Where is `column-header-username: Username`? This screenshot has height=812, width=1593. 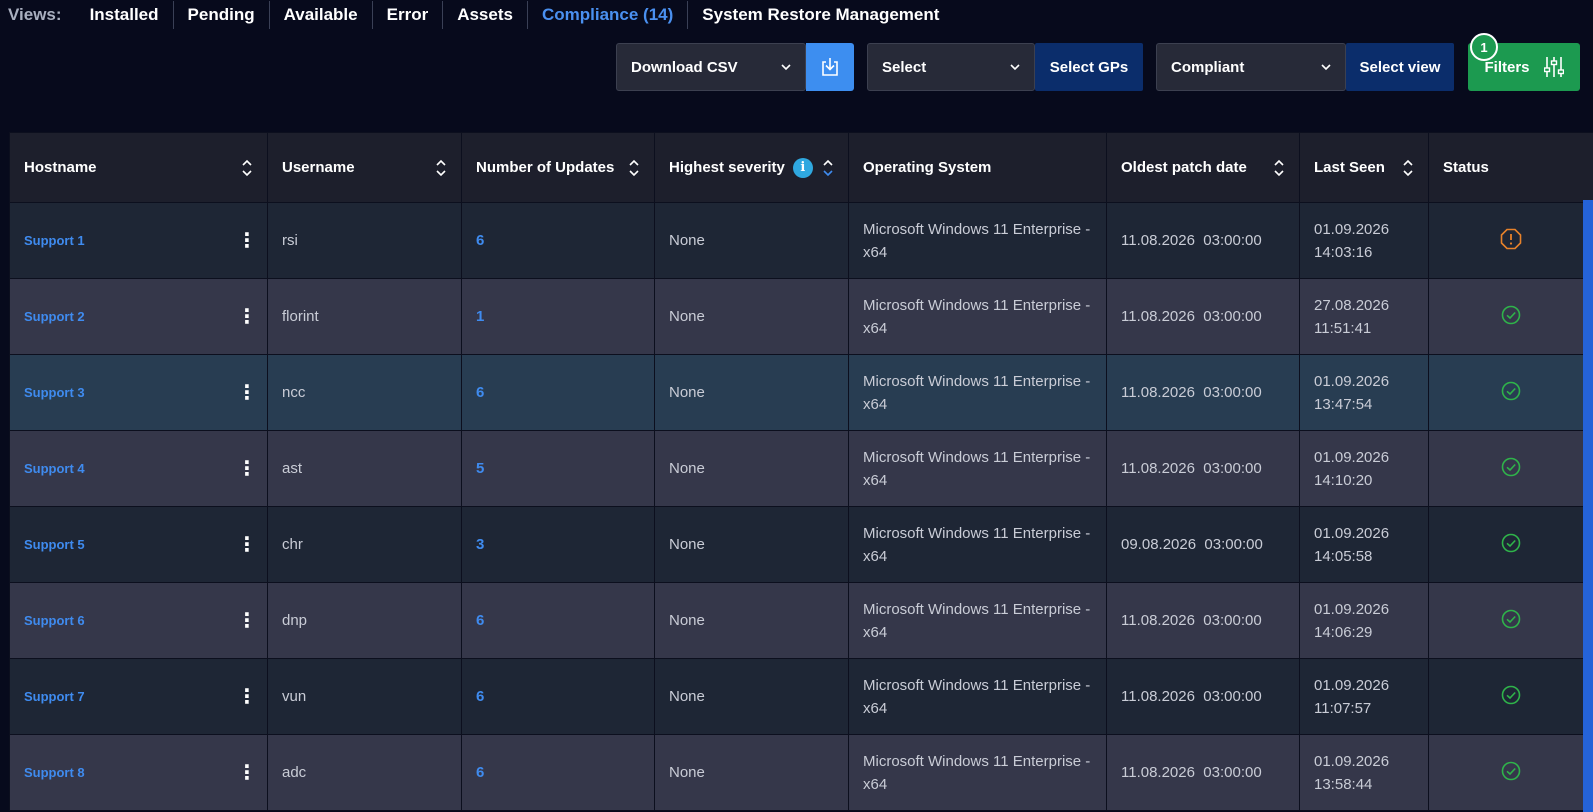
column-header-username: Username is located at coordinates (364, 167).